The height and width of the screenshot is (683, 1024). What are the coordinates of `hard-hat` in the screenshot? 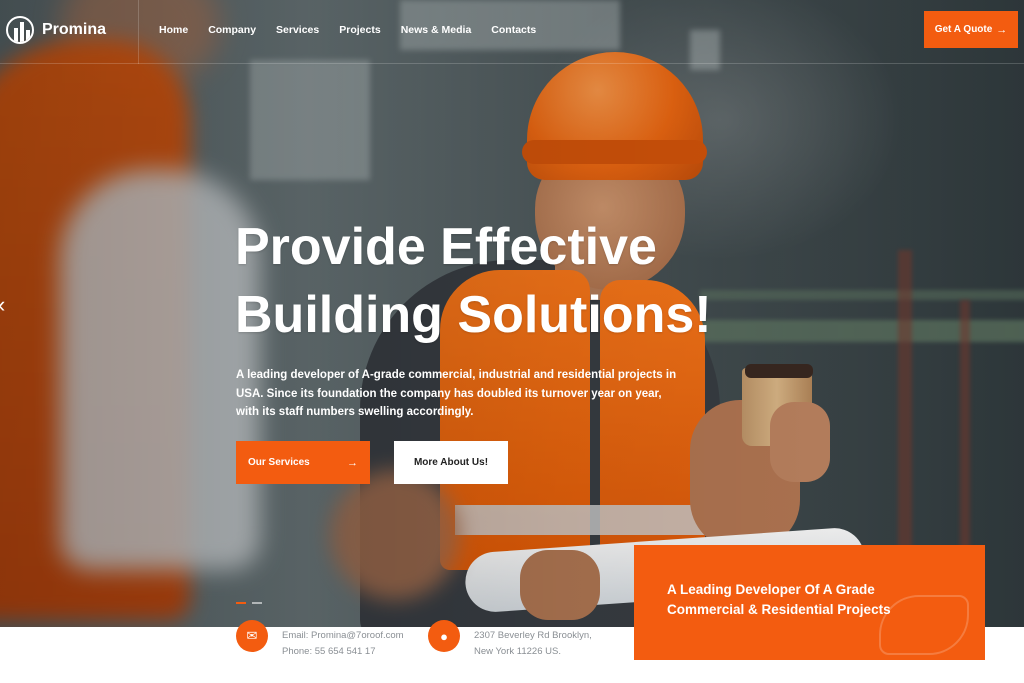 It's located at (615, 116).